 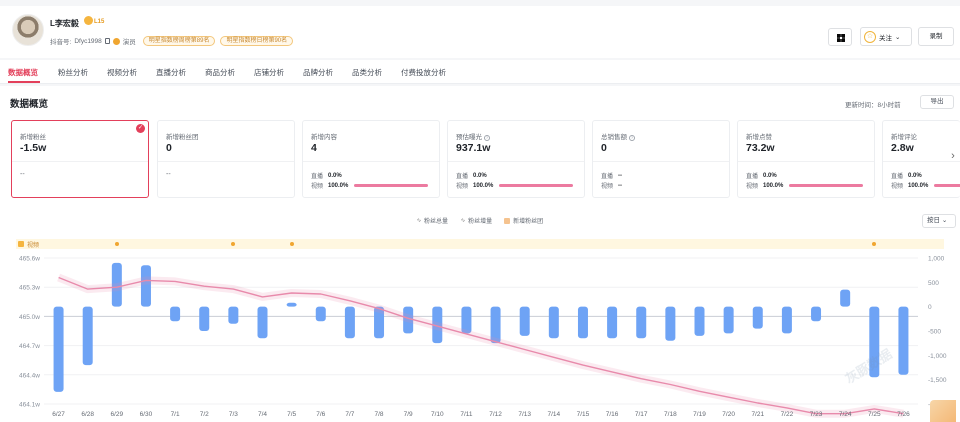 I want to click on export-button: 导出, so click(x=937, y=102).